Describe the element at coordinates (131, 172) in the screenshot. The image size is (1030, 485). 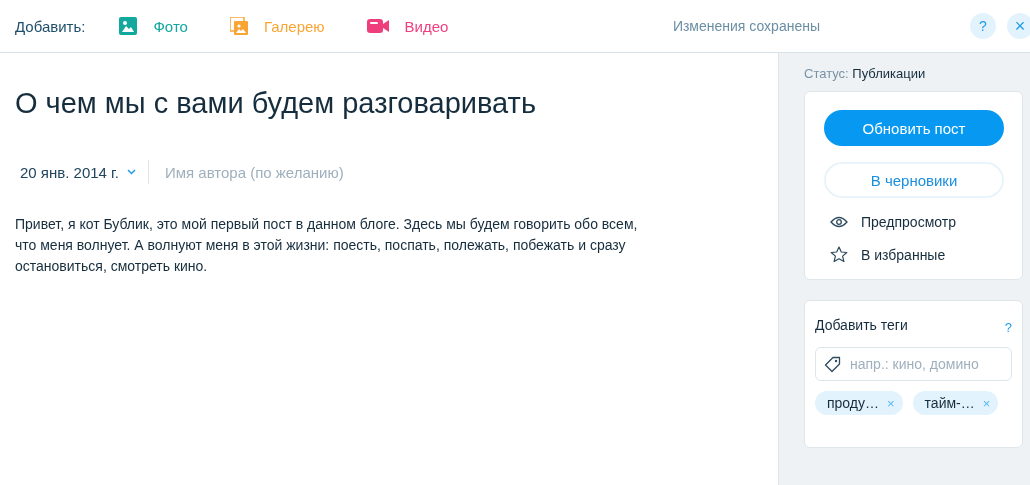
I see `caret-icon` at that location.